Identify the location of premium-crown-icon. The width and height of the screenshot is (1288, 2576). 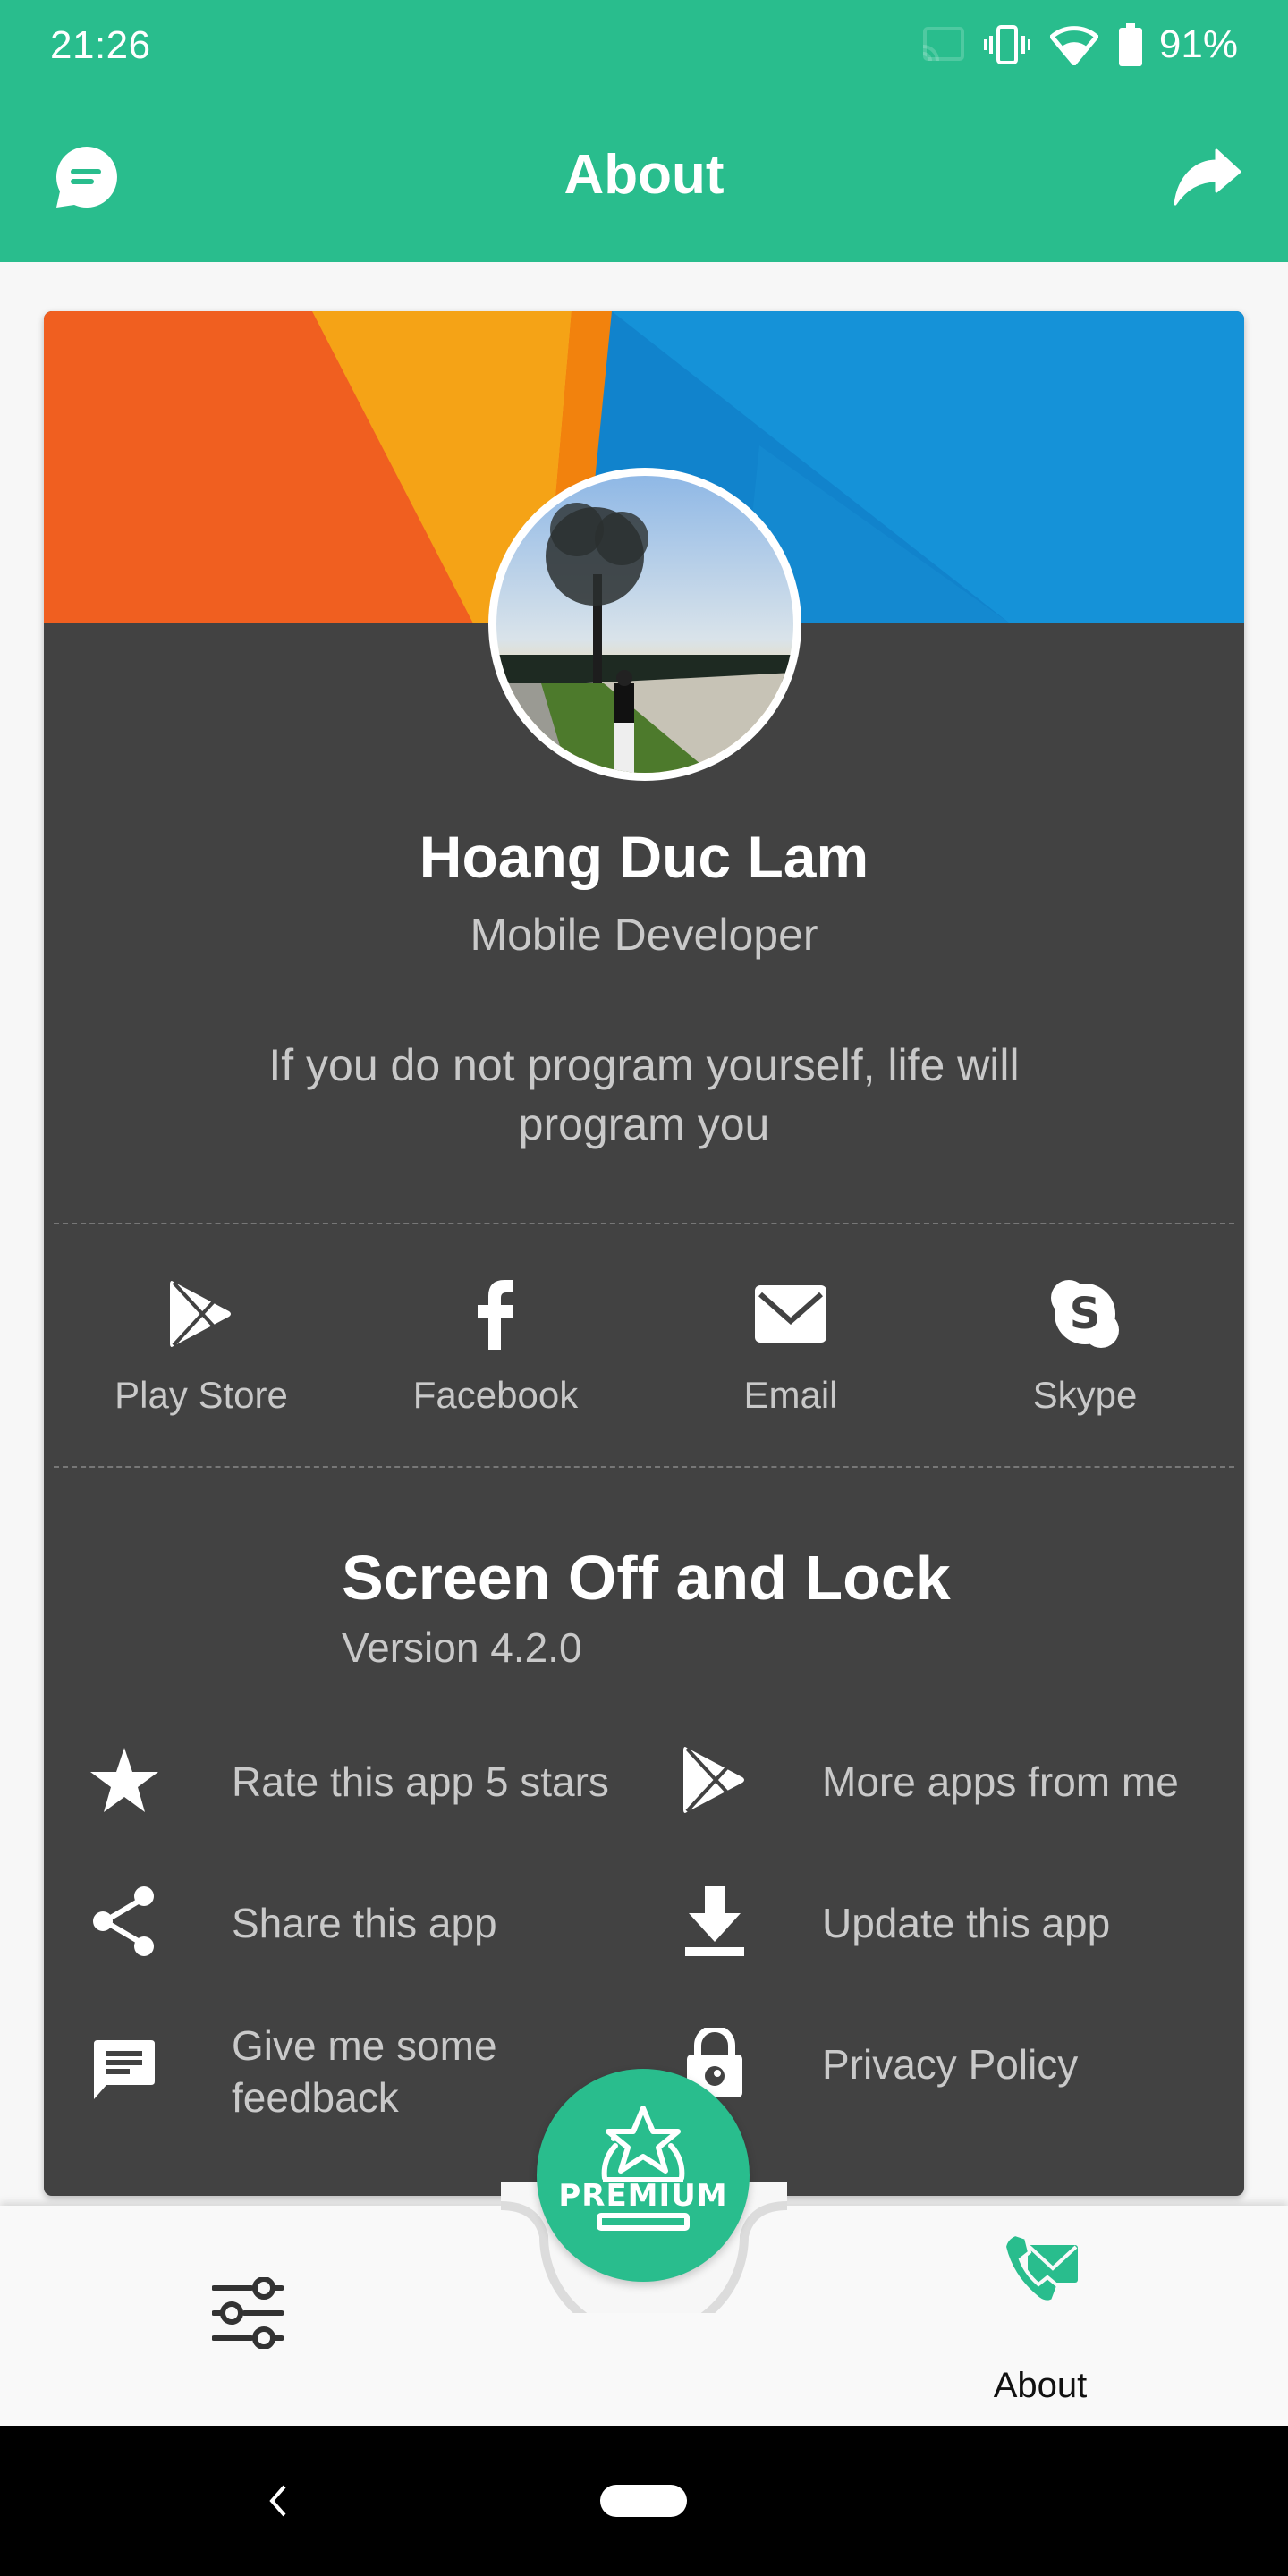
(643, 2174).